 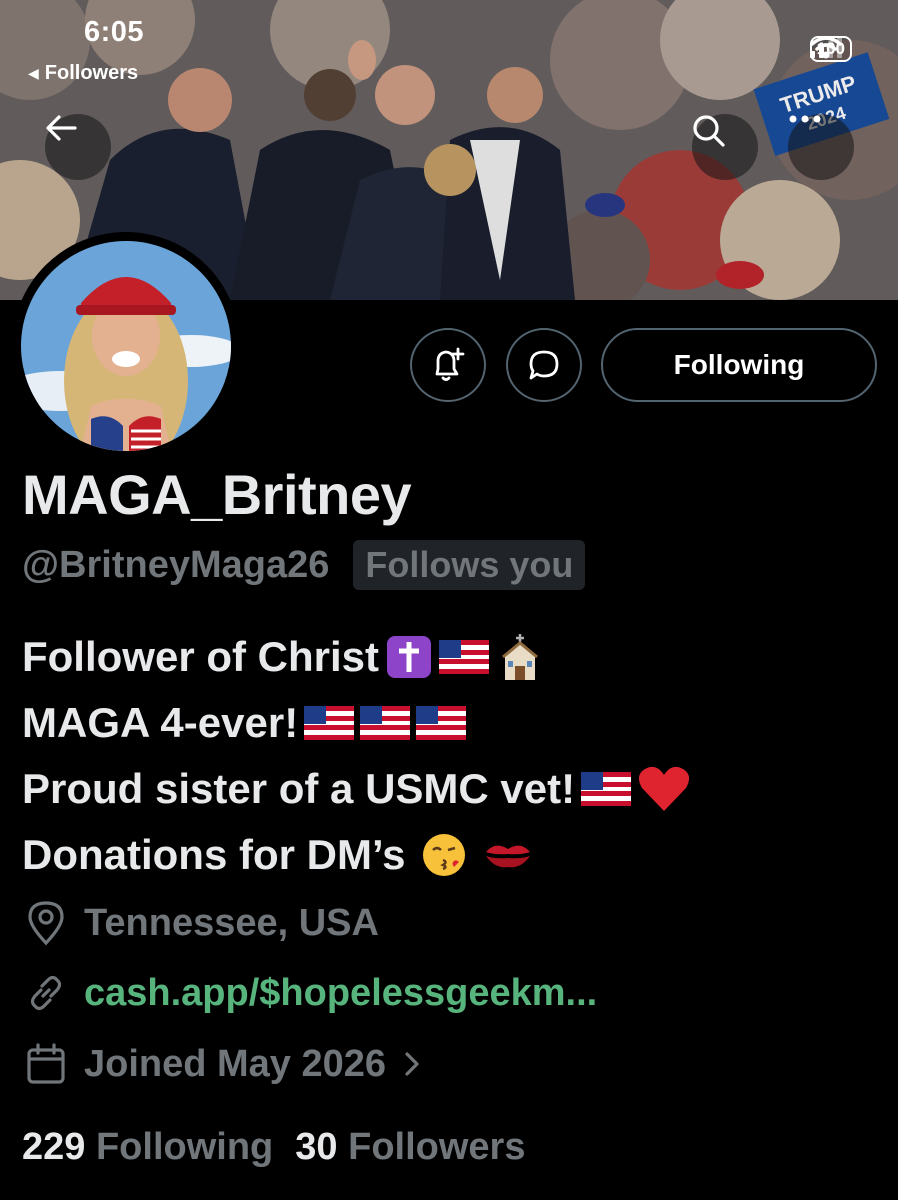 I want to click on follows-you-badge: Follows you, so click(x=469, y=565).